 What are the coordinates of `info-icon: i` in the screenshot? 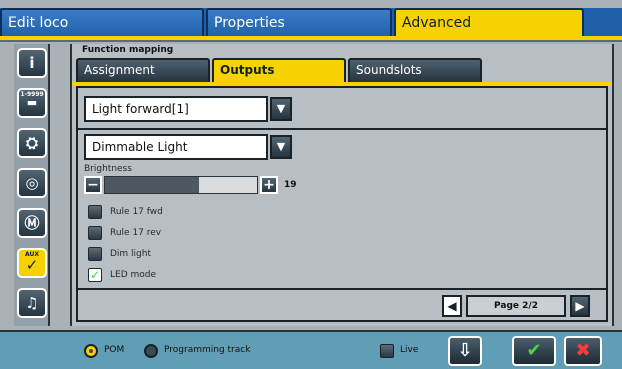 It's located at (32, 63).